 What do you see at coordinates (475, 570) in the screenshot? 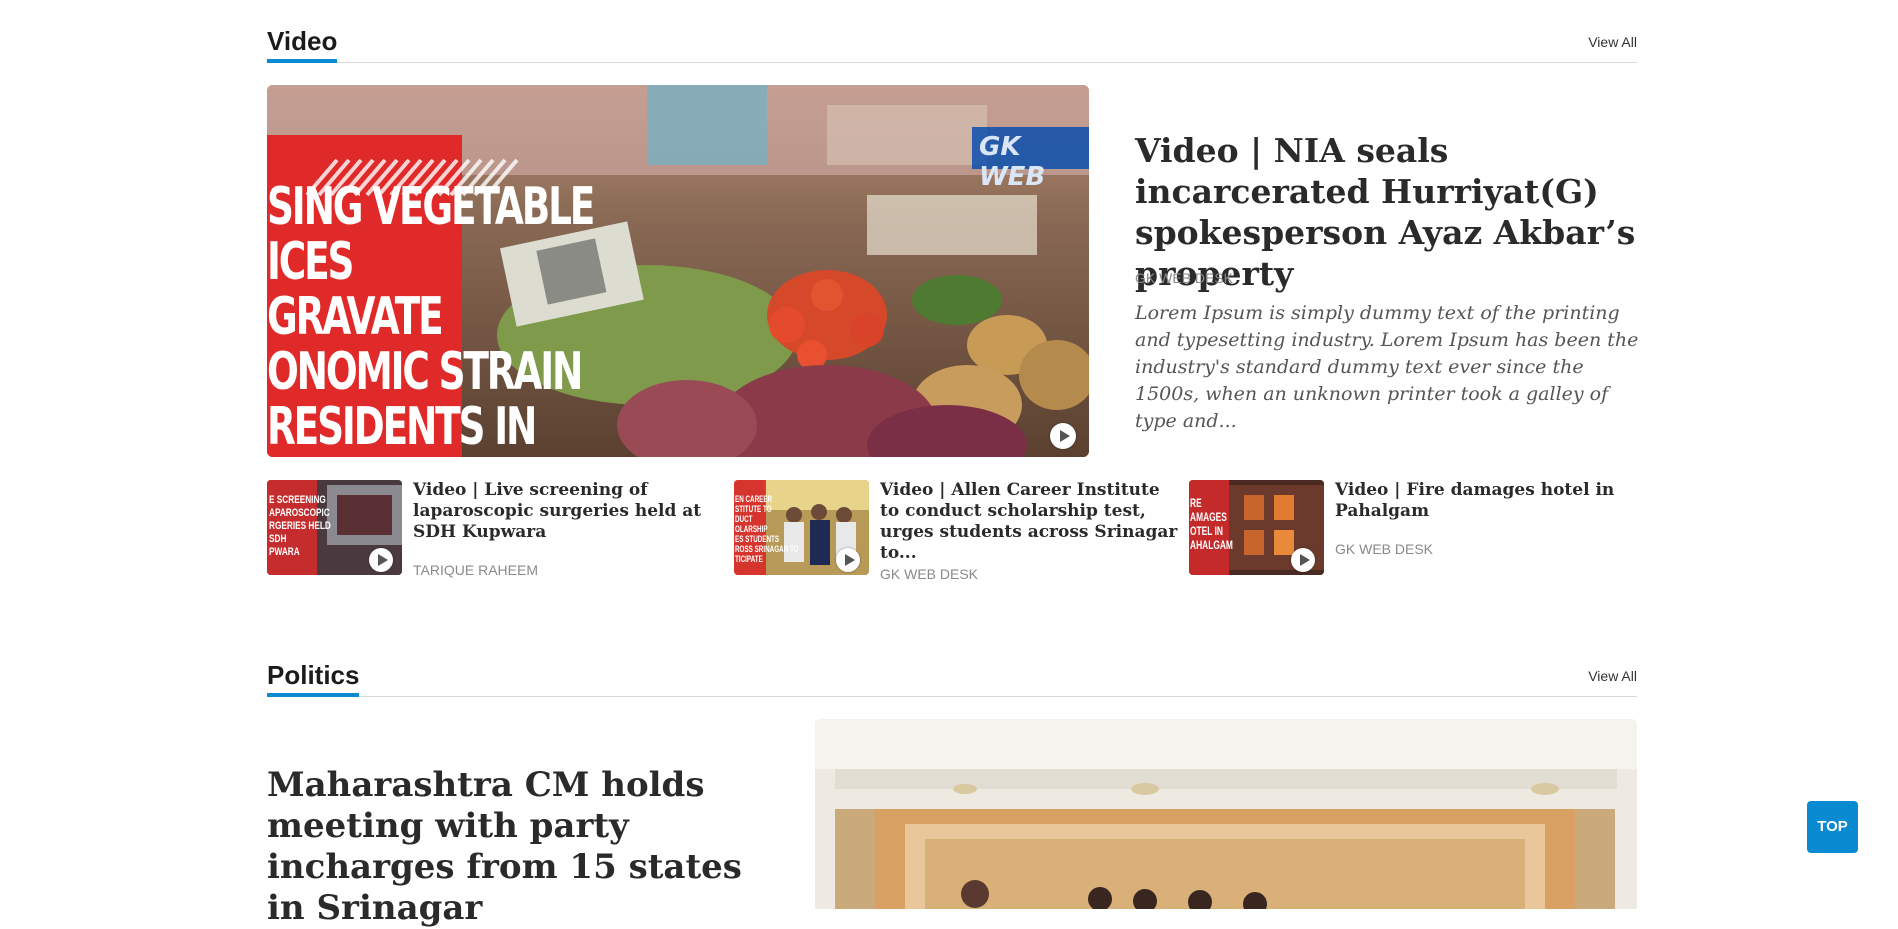
I see `video-card-author: TARIQUE RAHEEM` at bounding box center [475, 570].